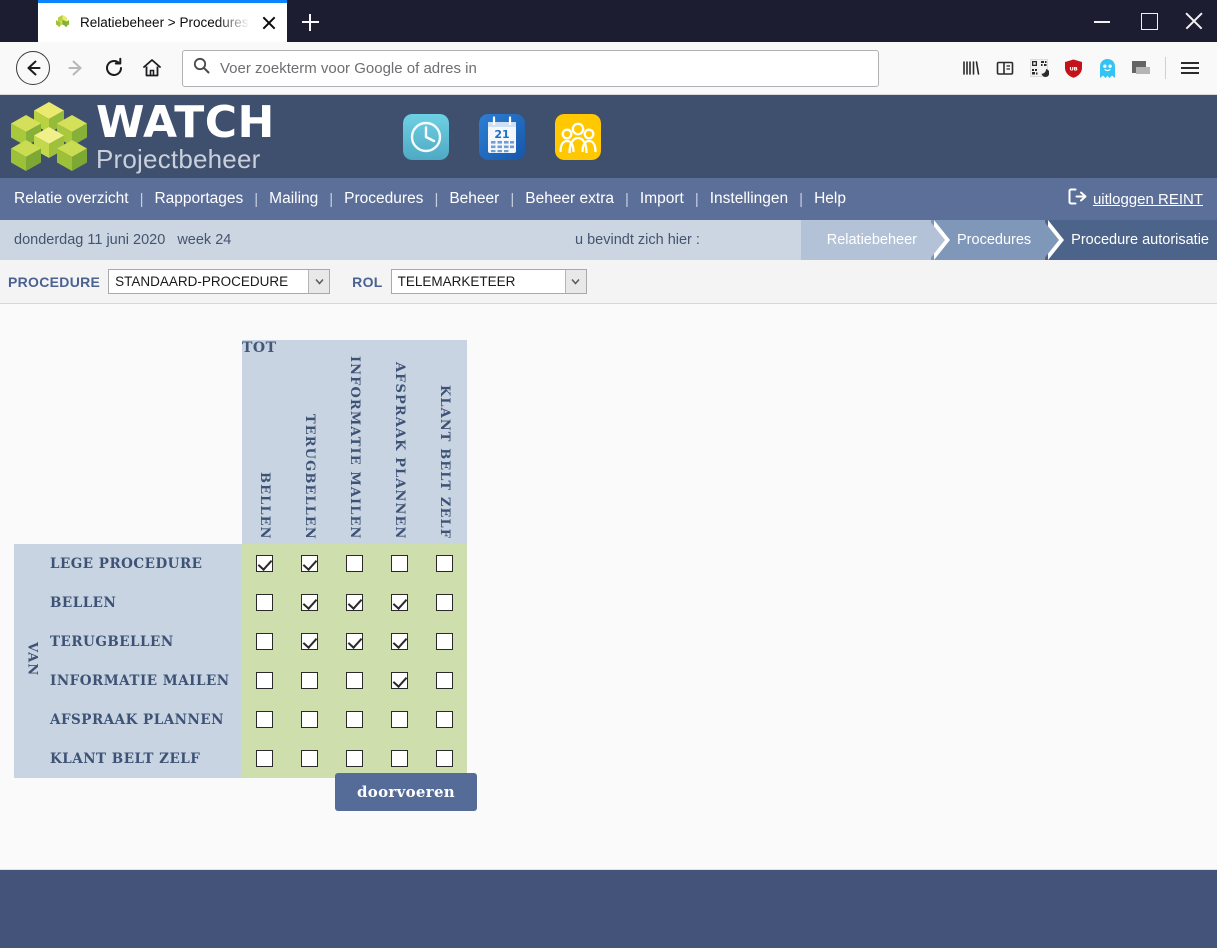 This screenshot has height=948, width=1217. What do you see at coordinates (219, 281) in the screenshot?
I see `procedure-select: STANDAARD-PROCEDURE` at bounding box center [219, 281].